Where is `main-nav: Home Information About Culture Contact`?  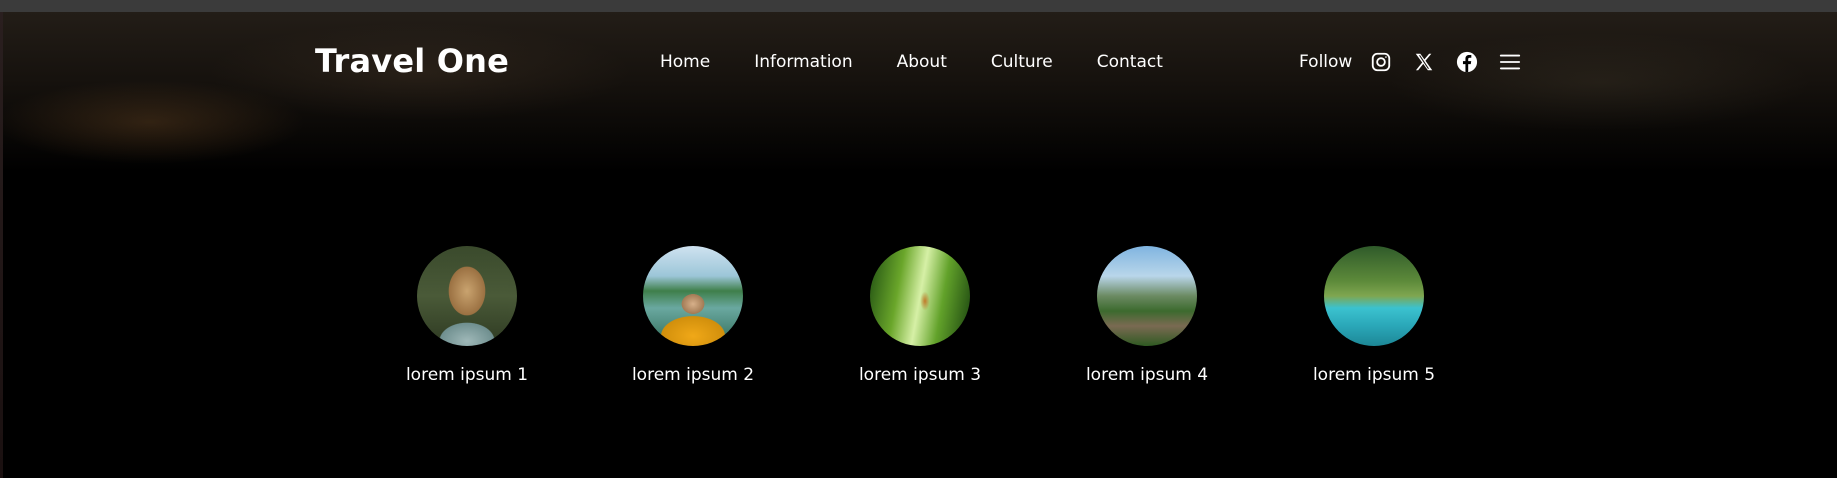
main-nav: Home Information About Culture Contact is located at coordinates (911, 62).